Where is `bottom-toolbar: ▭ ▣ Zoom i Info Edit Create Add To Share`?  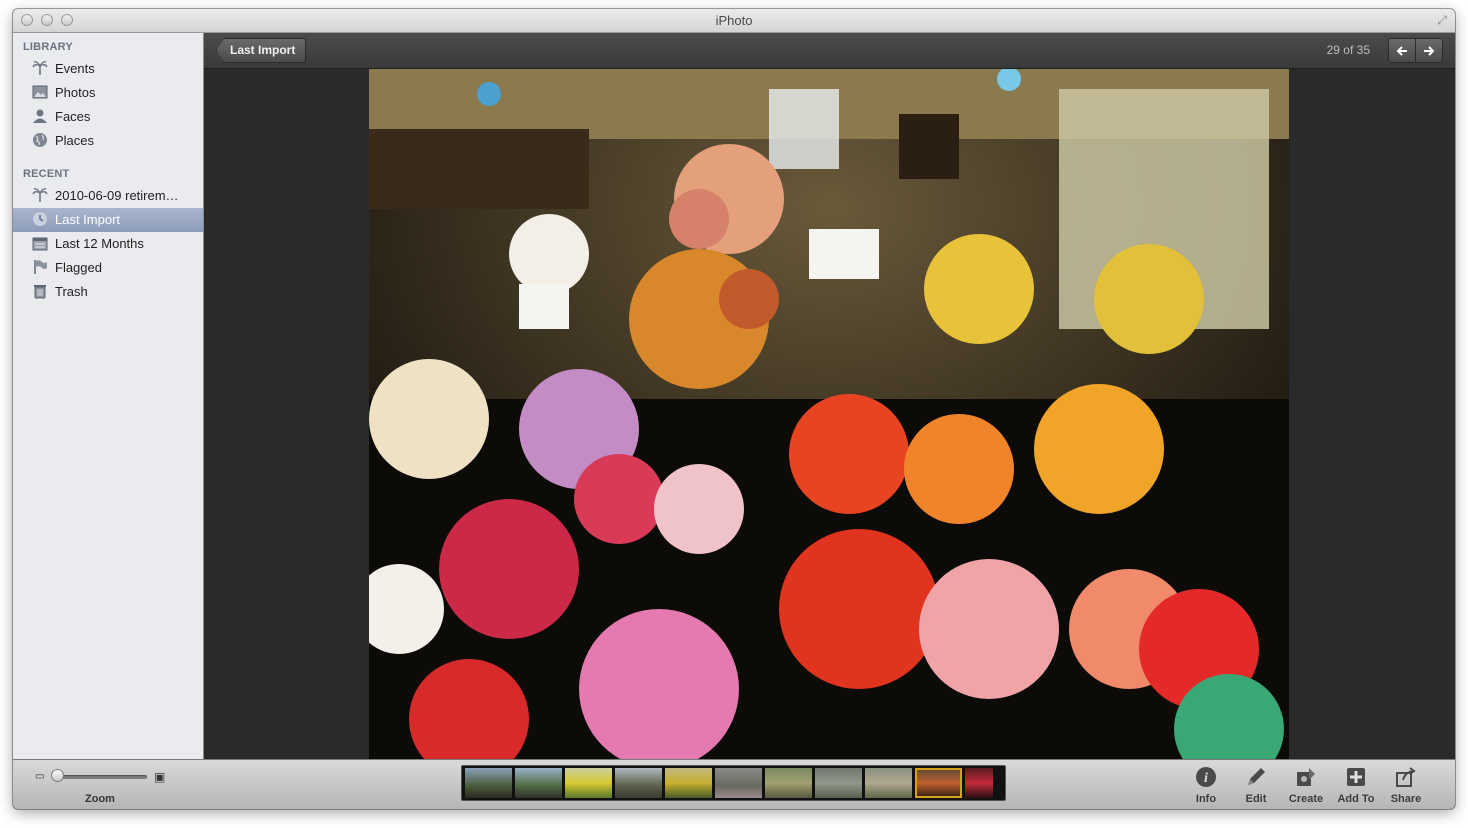 bottom-toolbar: ▭ ▣ Zoom i Info Edit Create Add To Share is located at coordinates (734, 784).